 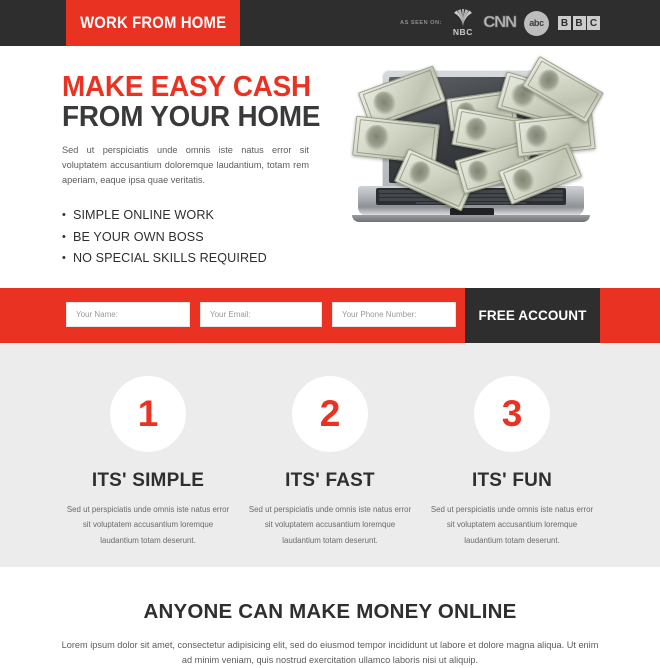 What do you see at coordinates (421, 23) in the screenshot?
I see `as-seen-on-label: AS SEEN ON:` at bounding box center [421, 23].